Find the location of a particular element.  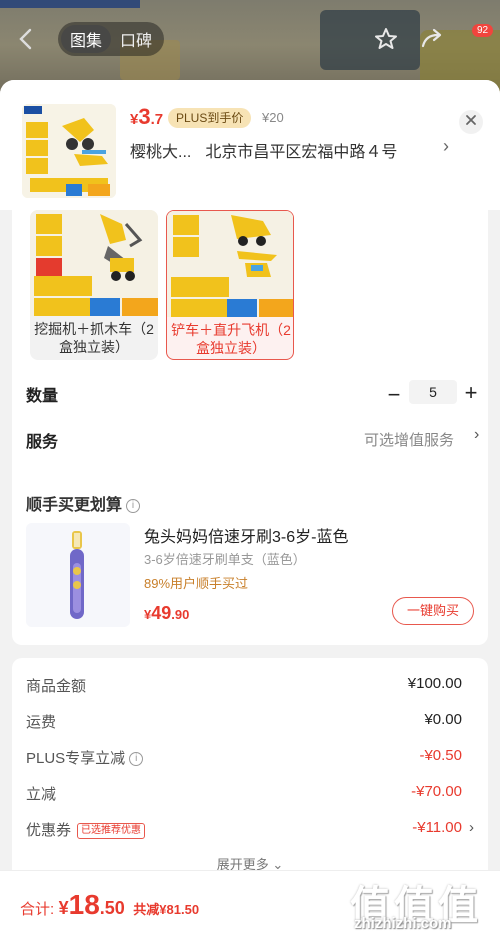

recommend-product-name: 兔头妈妈倍速牙刷3-6岁-蓝色 is located at coordinates (246, 535).